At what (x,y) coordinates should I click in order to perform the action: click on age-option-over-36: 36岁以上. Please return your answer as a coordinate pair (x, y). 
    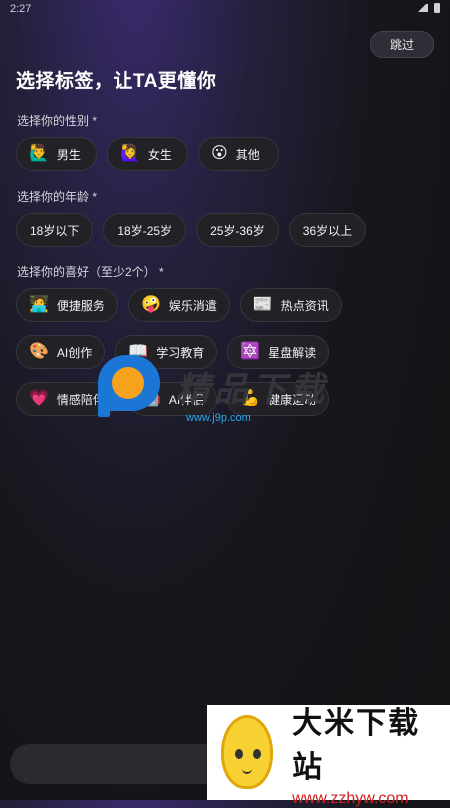
    Looking at the image, I should click on (327, 230).